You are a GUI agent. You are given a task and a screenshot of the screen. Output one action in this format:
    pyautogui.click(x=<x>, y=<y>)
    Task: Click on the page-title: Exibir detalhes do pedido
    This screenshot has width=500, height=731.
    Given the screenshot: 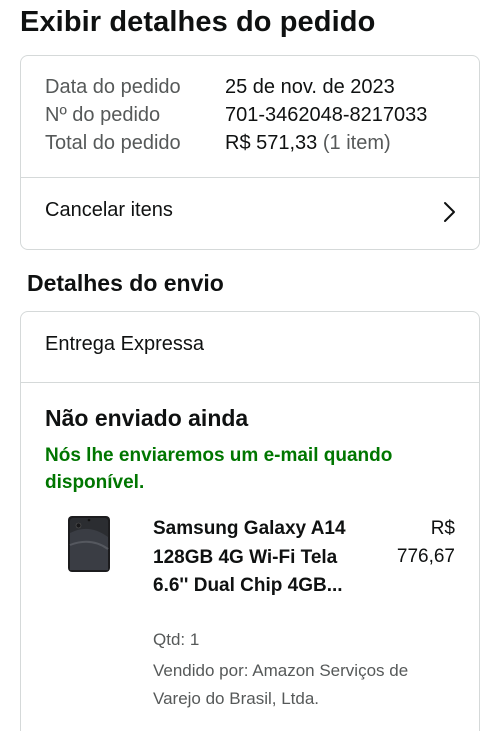 What is the action you would take?
    pyautogui.click(x=198, y=22)
    